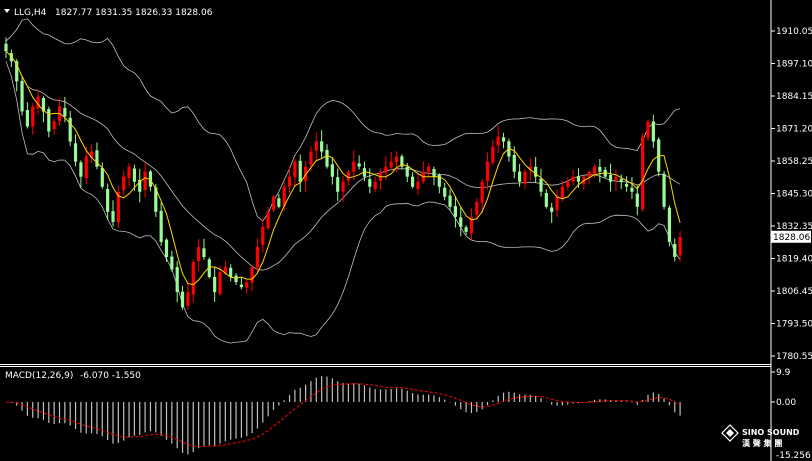  Describe the element at coordinates (134, 13) in the screenshot. I see `ohlc-values: 1827.77 1831.35 1826.33 1828.06` at that location.